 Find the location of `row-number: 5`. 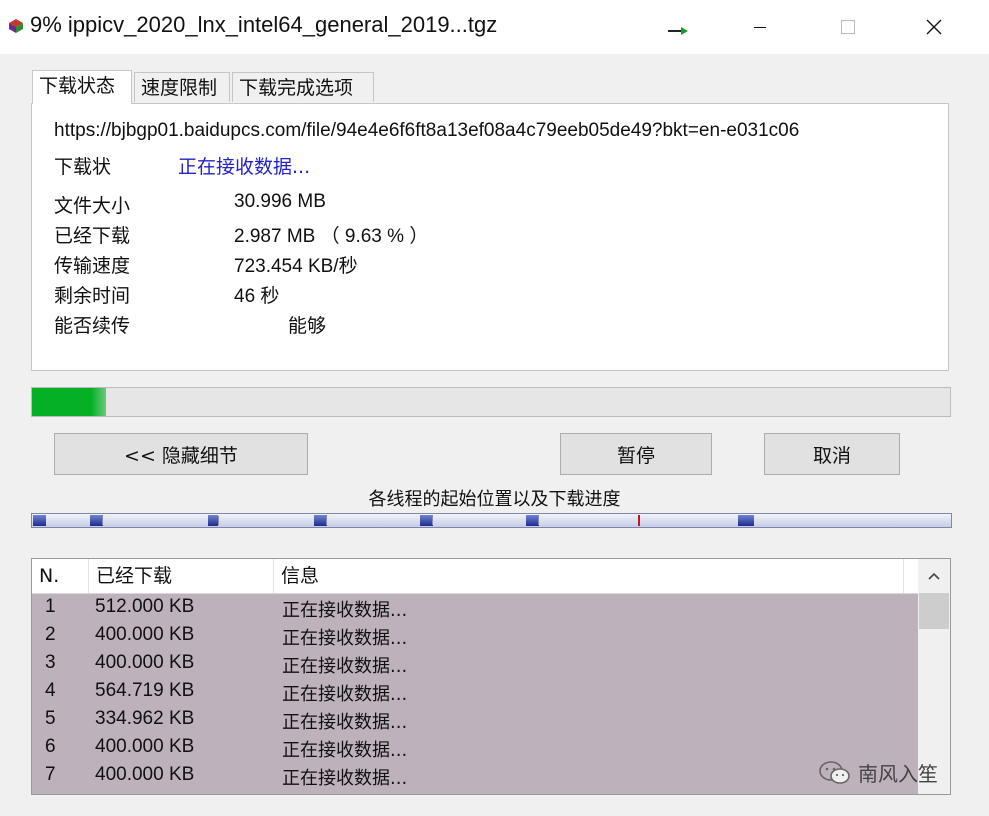

row-number: 5 is located at coordinates (50, 718).